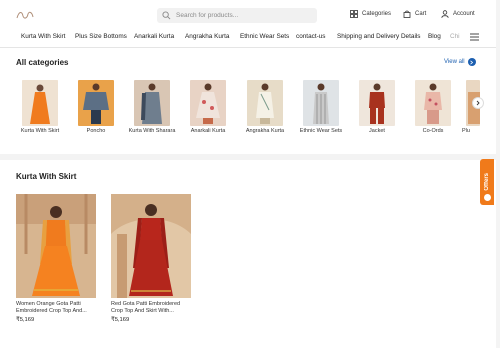 The height and width of the screenshot is (348, 500). I want to click on category-tile-plus: Plu, so click(473, 107).